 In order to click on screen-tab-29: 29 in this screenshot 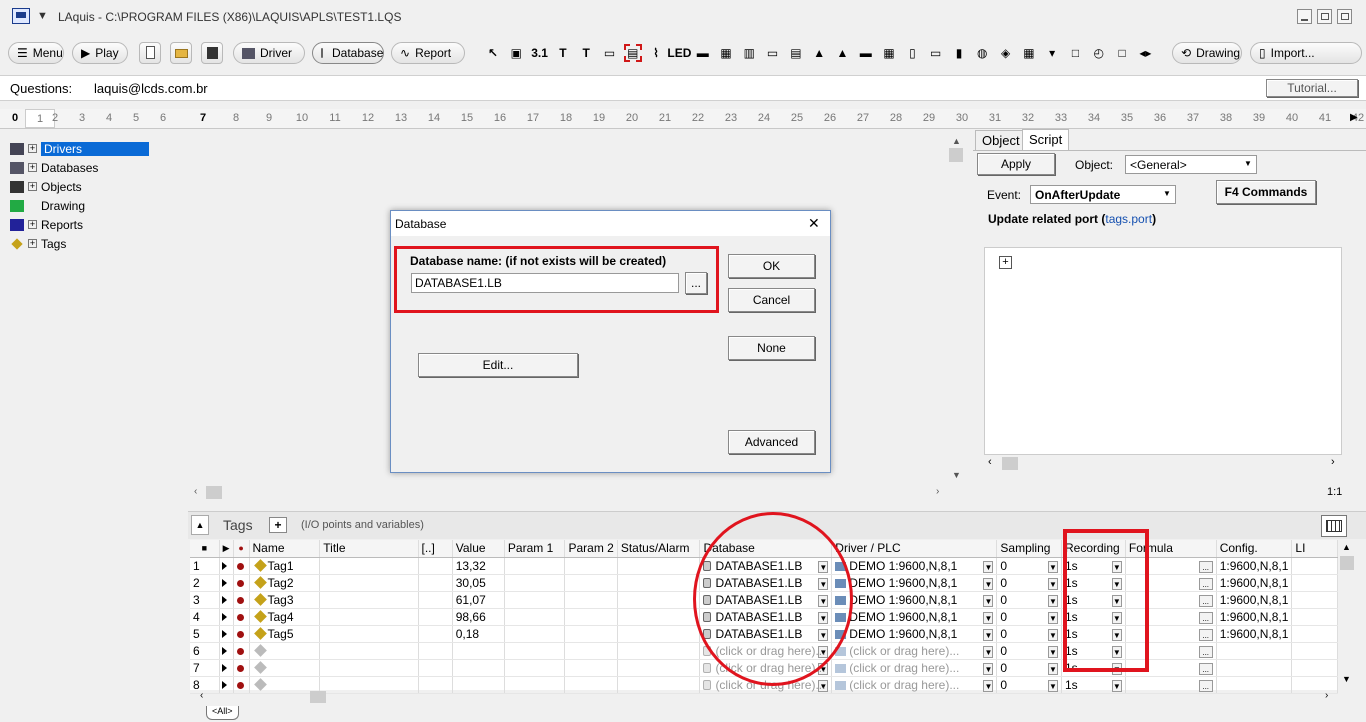, I will do `click(929, 118)`.